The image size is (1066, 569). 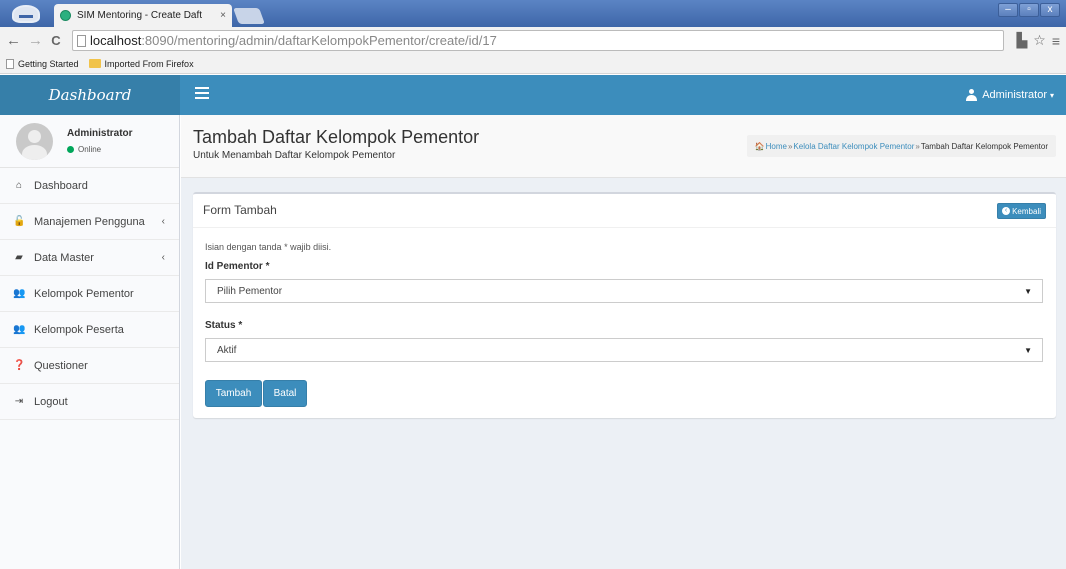 I want to click on sidebar-item-label: Questioner, so click(x=61, y=365).